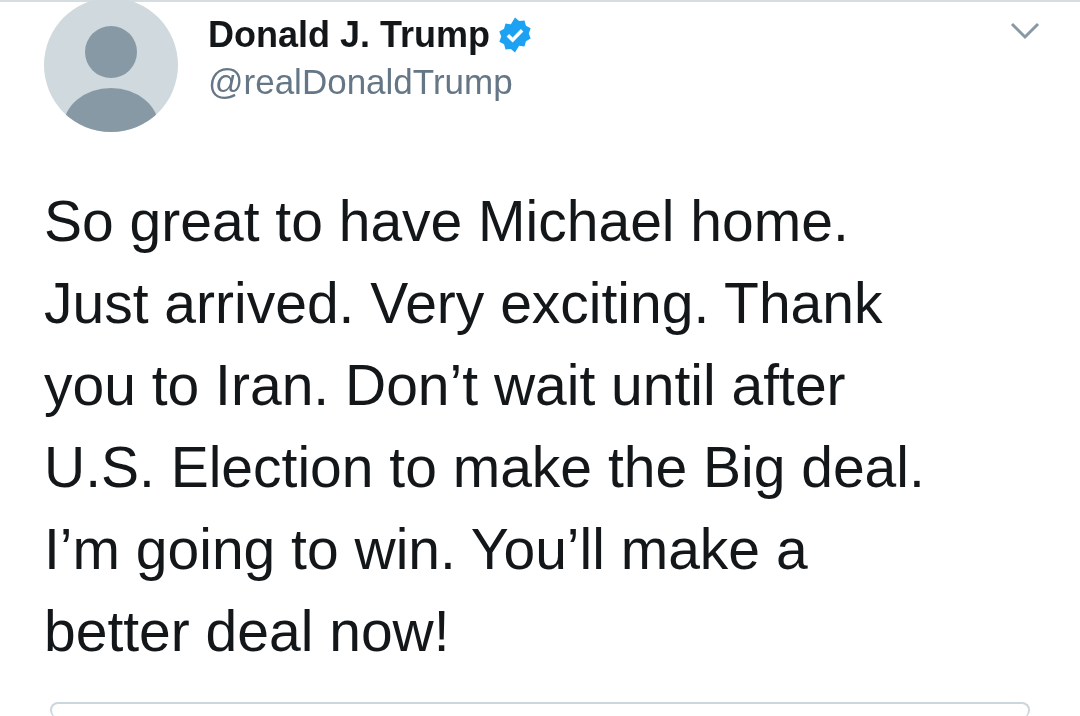  Describe the element at coordinates (371, 82) in the screenshot. I see `user-handle: @realDonaldTrump` at that location.